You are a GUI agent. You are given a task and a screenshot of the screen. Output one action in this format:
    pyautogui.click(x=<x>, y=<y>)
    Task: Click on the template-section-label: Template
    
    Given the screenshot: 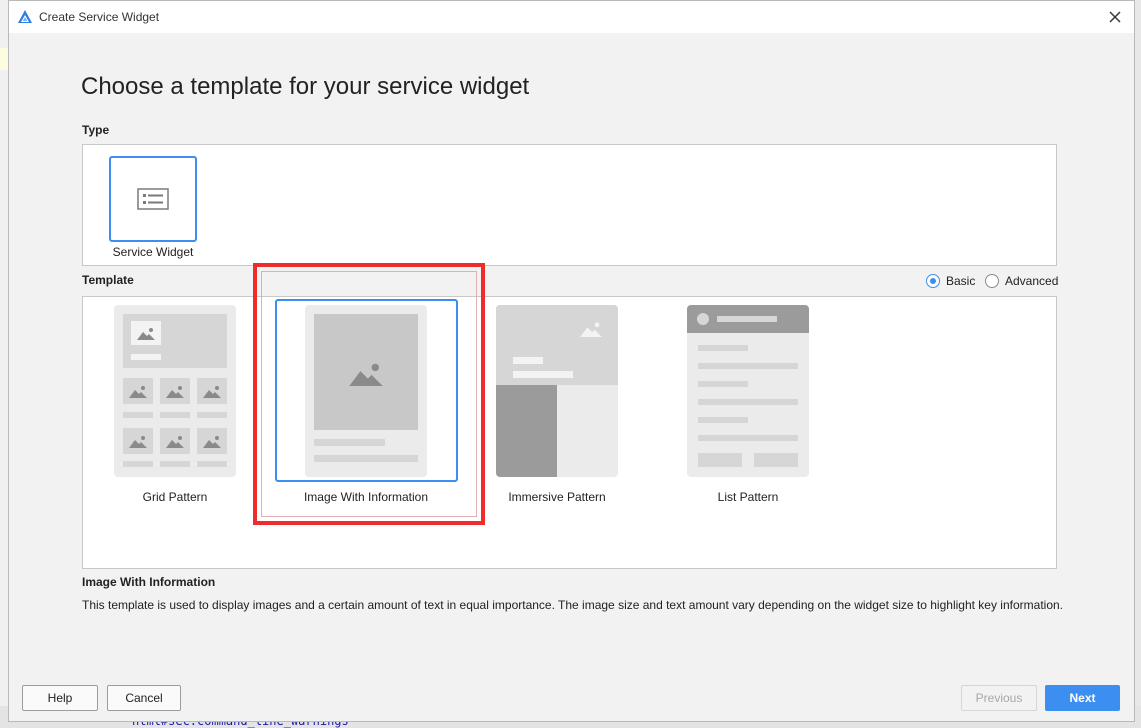 What is the action you would take?
    pyautogui.click(x=108, y=280)
    